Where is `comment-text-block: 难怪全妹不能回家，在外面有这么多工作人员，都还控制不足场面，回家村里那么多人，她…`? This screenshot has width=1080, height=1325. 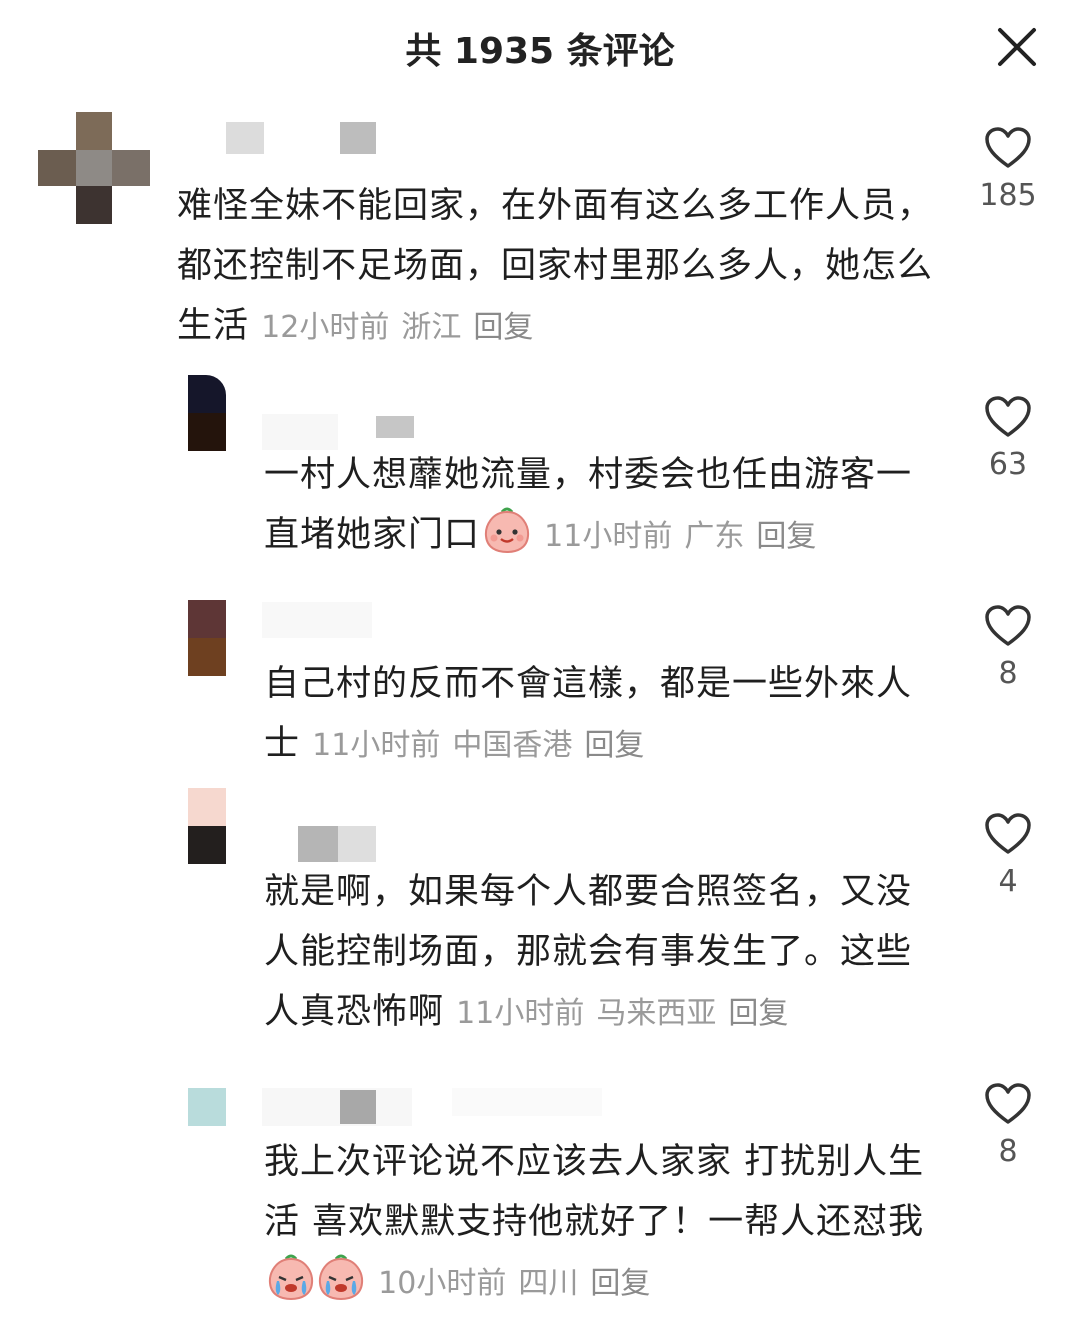 comment-text-block: 难怪全妹不能回家，在外面有这么多工作人员，都还控制不足场面，回家村里那么多人，她… is located at coordinates (557, 267).